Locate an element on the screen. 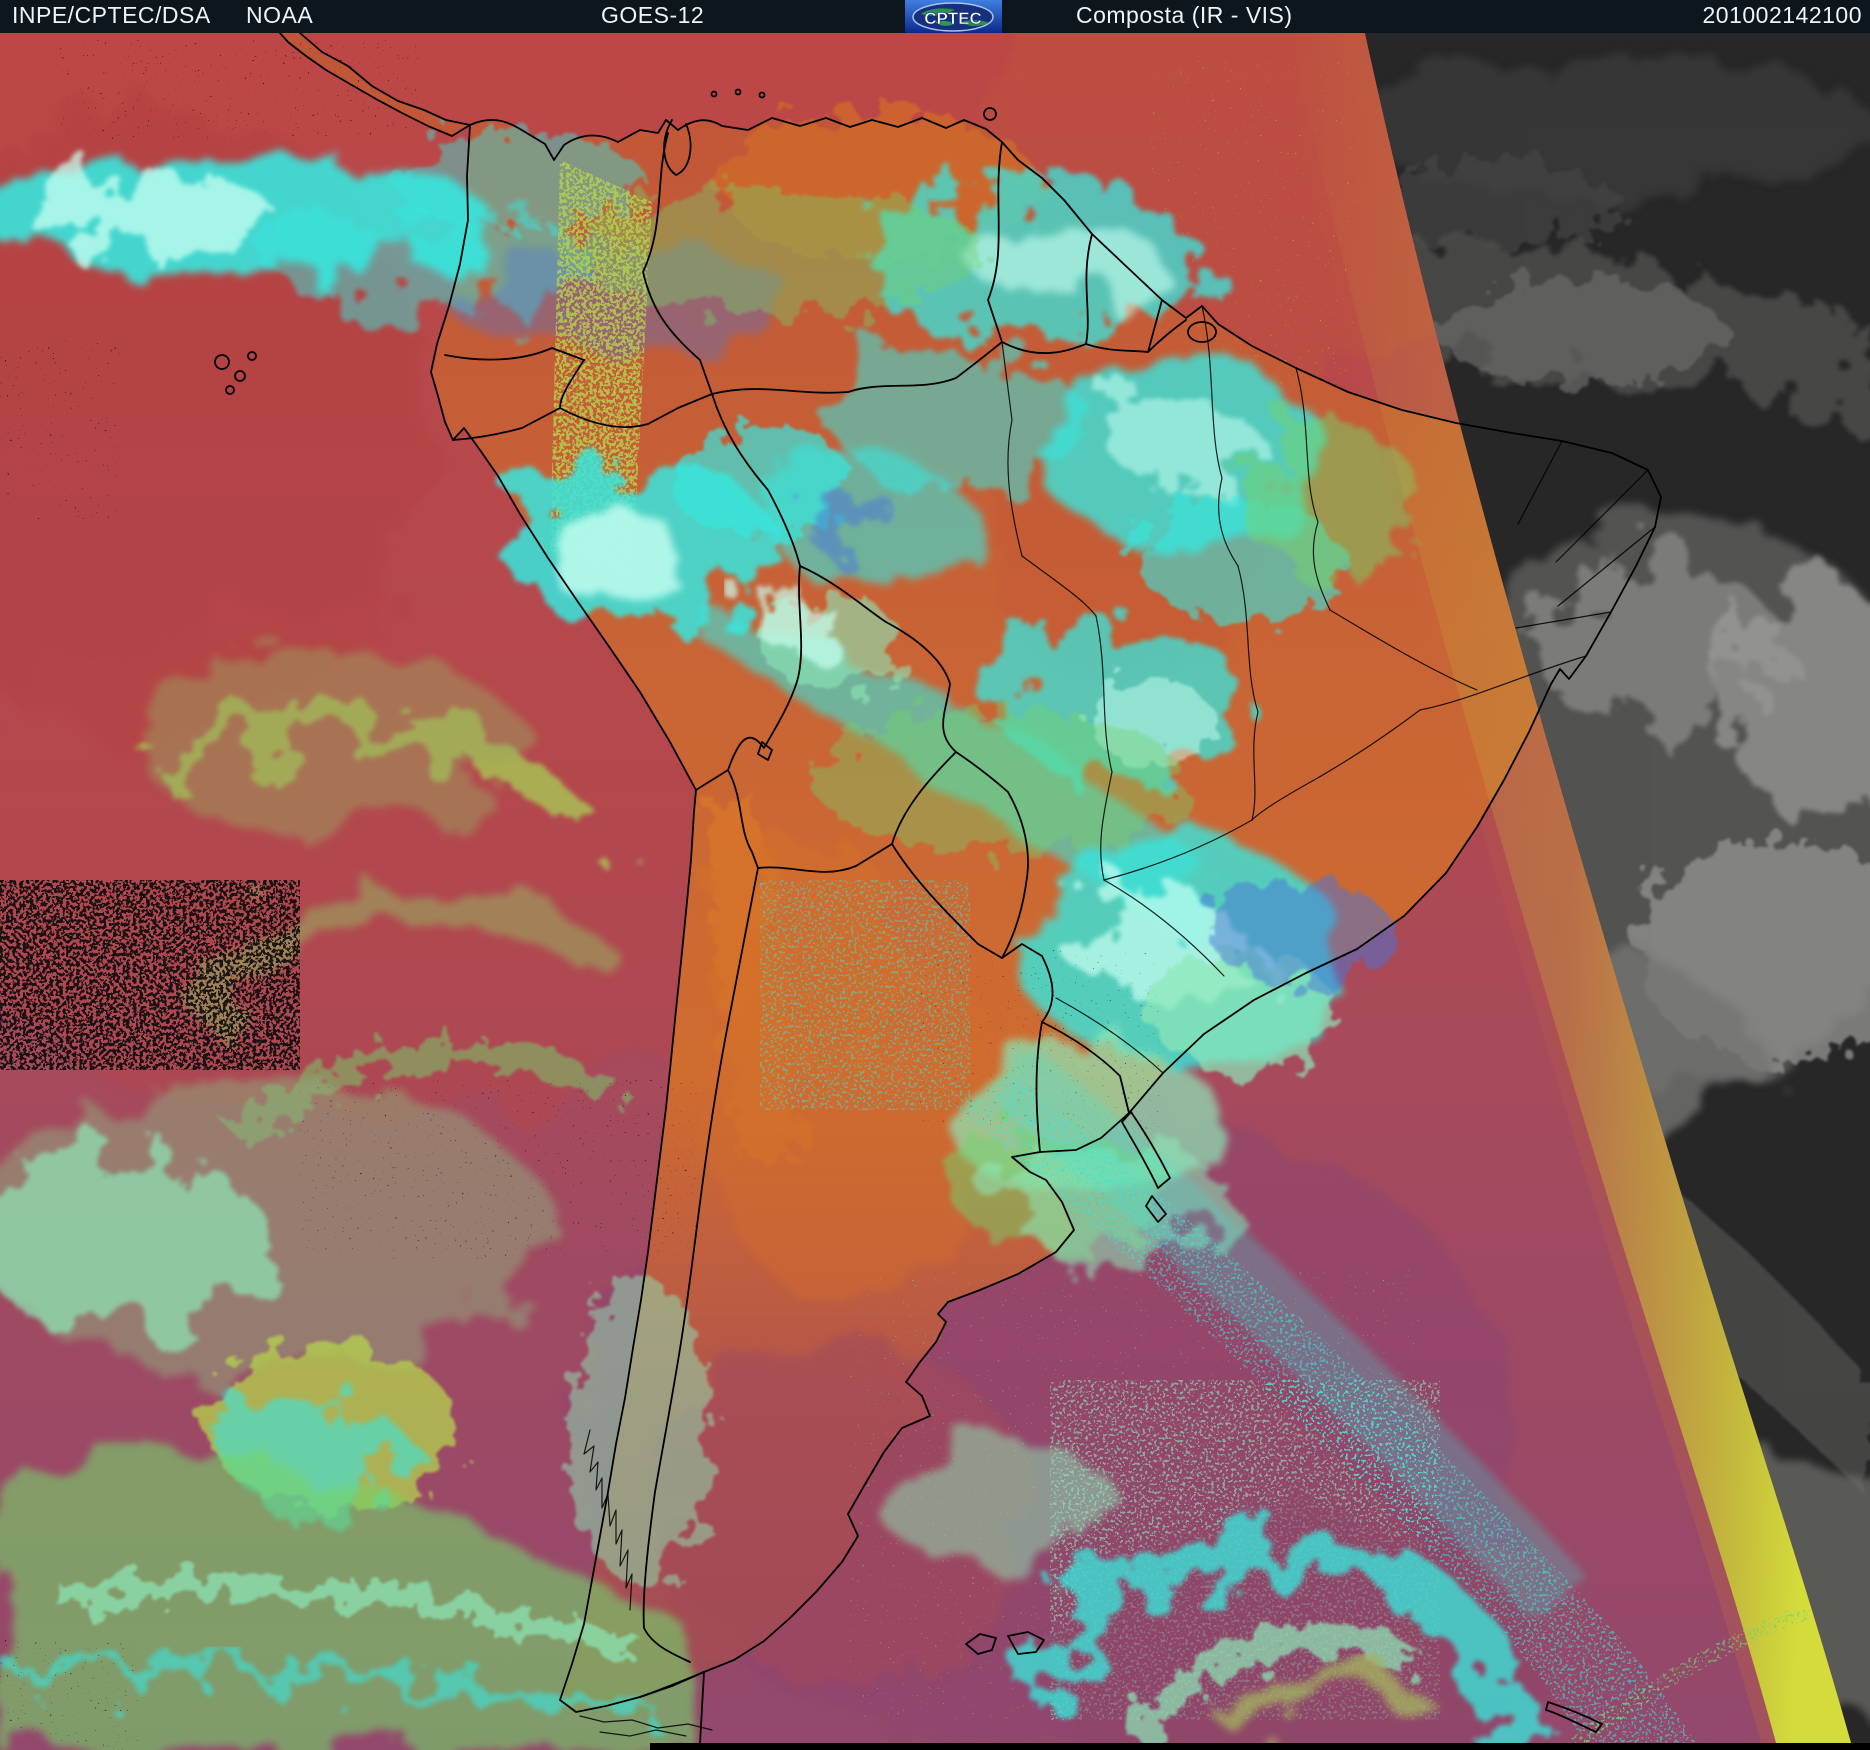  timestamp-label: 201002142100 is located at coordinates (1782, 15).